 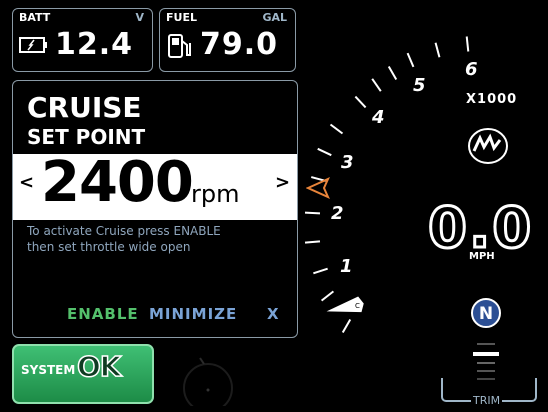 What do you see at coordinates (94, 44) in the screenshot?
I see `battery-value: 12.4` at bounding box center [94, 44].